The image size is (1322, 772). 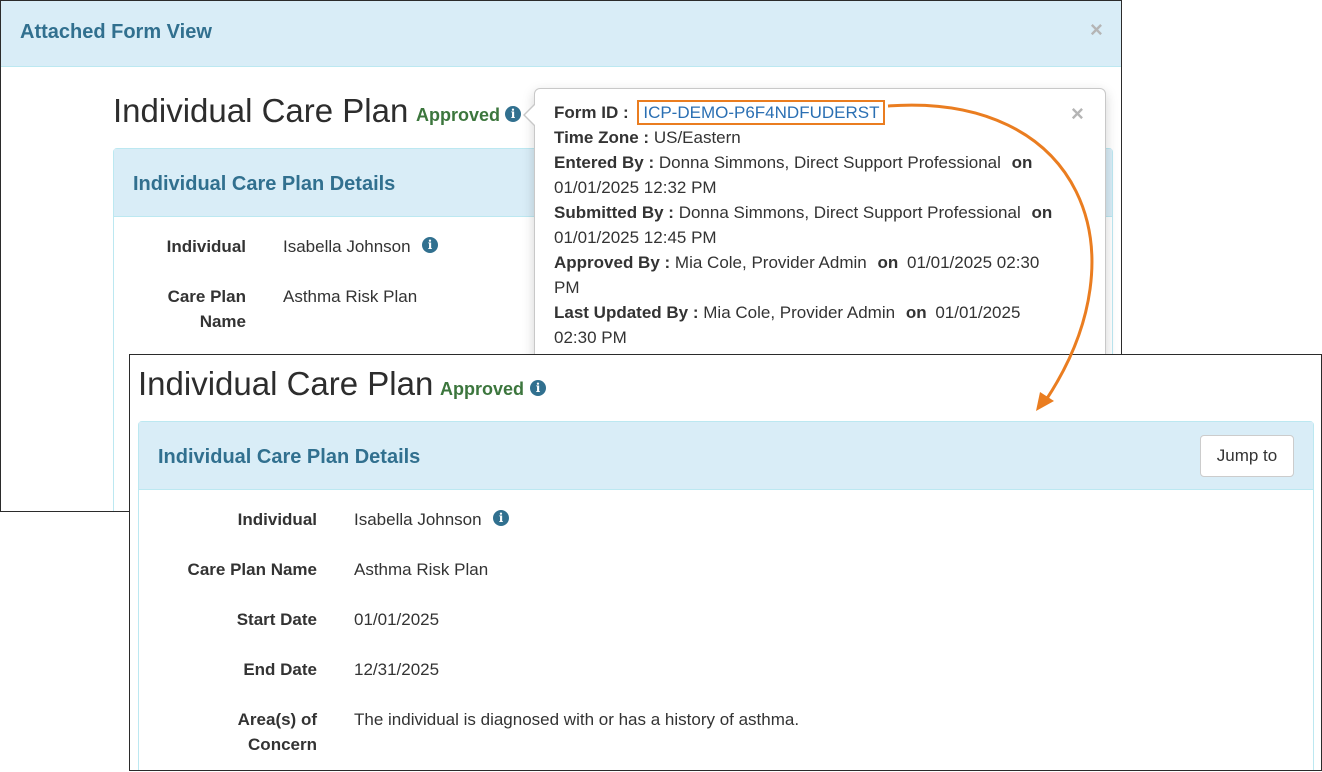 What do you see at coordinates (276, 619) in the screenshot?
I see `field-label-start-date: Start Date` at bounding box center [276, 619].